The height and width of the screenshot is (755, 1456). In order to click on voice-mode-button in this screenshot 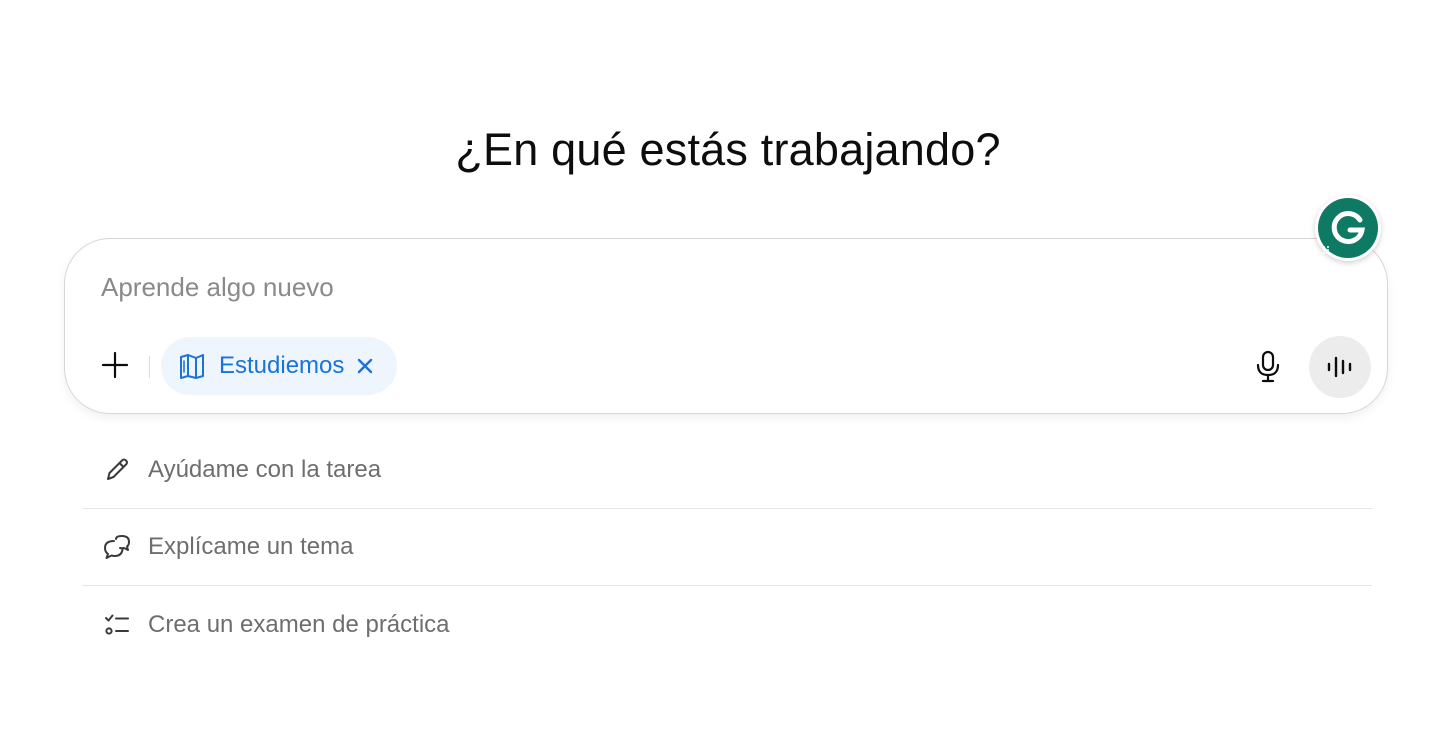, I will do `click(1340, 367)`.